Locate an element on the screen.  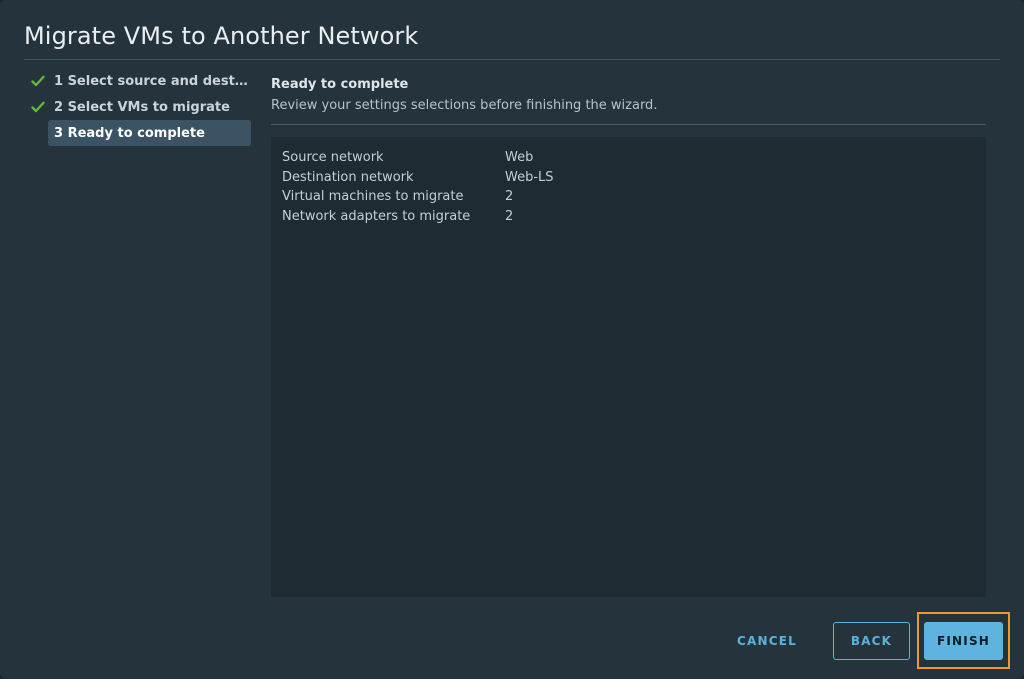
summary-key: Destination network is located at coordinates (348, 177).